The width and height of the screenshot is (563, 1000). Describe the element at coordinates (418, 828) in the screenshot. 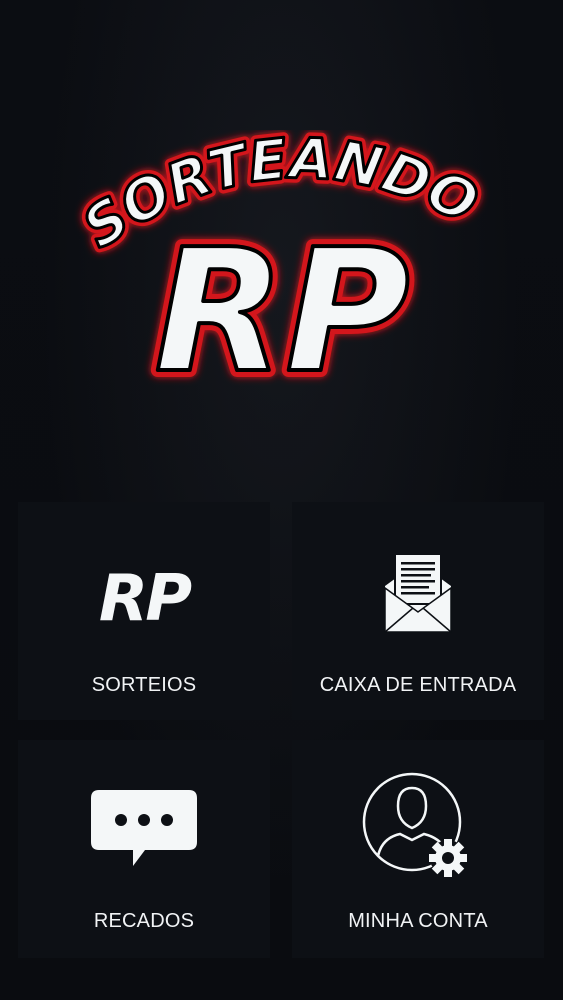

I see `user-settings-icon` at that location.